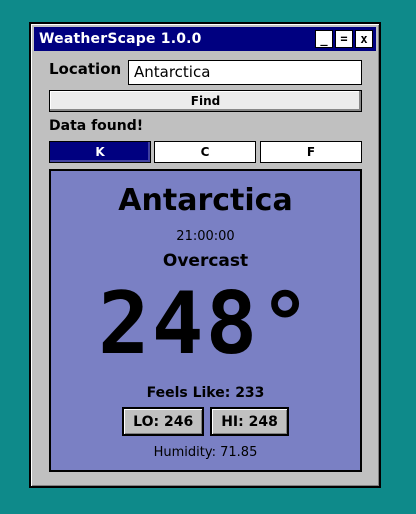 Image resolution: width=416 pixels, height=514 pixels. Describe the element at coordinates (205, 452) in the screenshot. I see `humidity: Humidity: 71.85` at that location.